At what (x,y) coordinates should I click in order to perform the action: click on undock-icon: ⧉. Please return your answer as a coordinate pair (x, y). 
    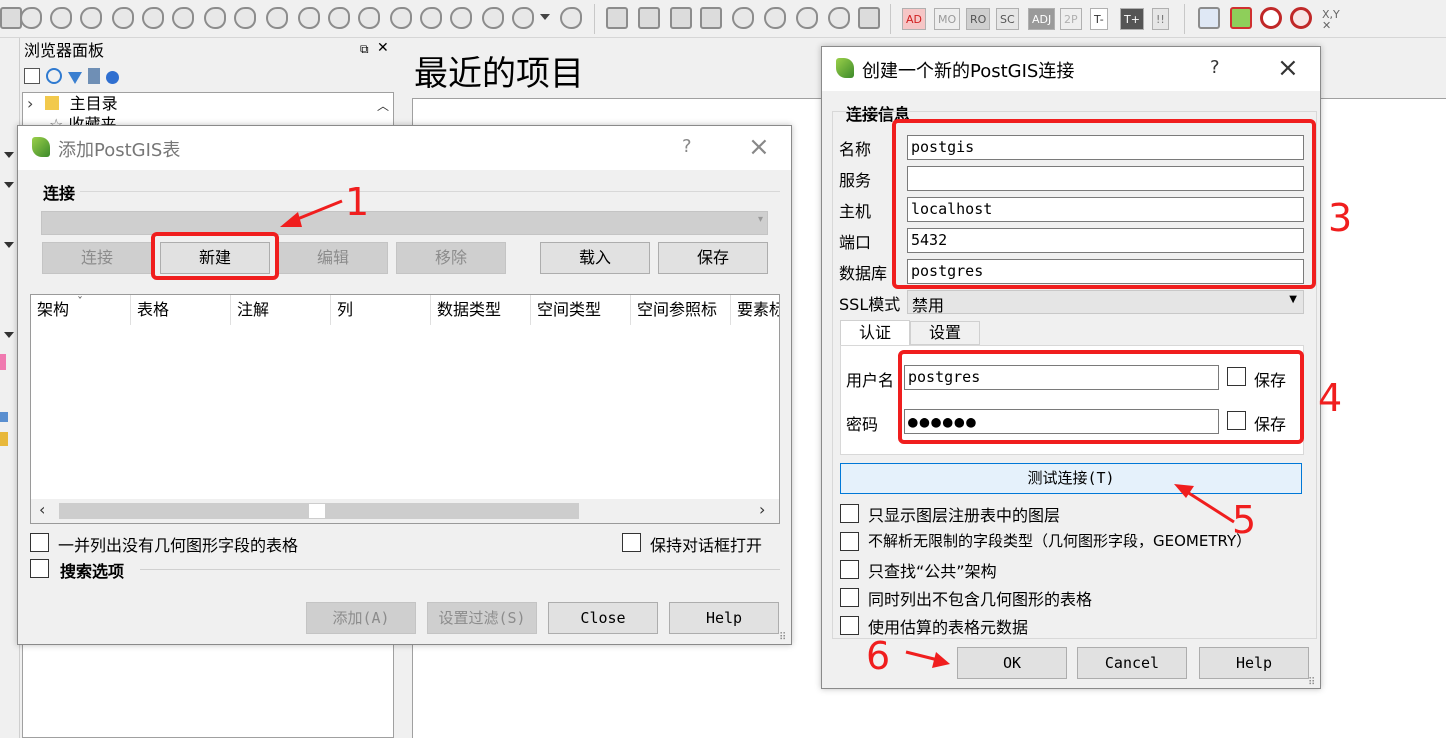
    Looking at the image, I should click on (364, 49).